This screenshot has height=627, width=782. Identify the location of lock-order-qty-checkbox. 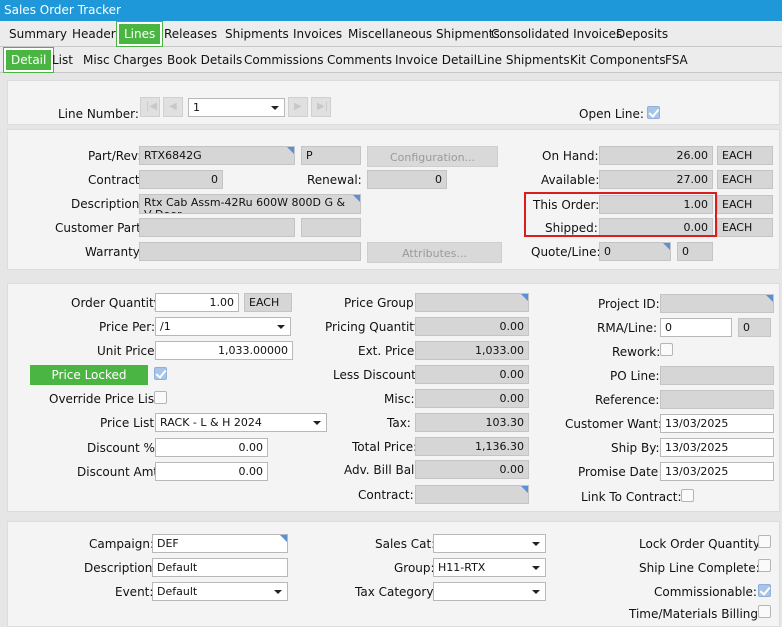
(764, 541).